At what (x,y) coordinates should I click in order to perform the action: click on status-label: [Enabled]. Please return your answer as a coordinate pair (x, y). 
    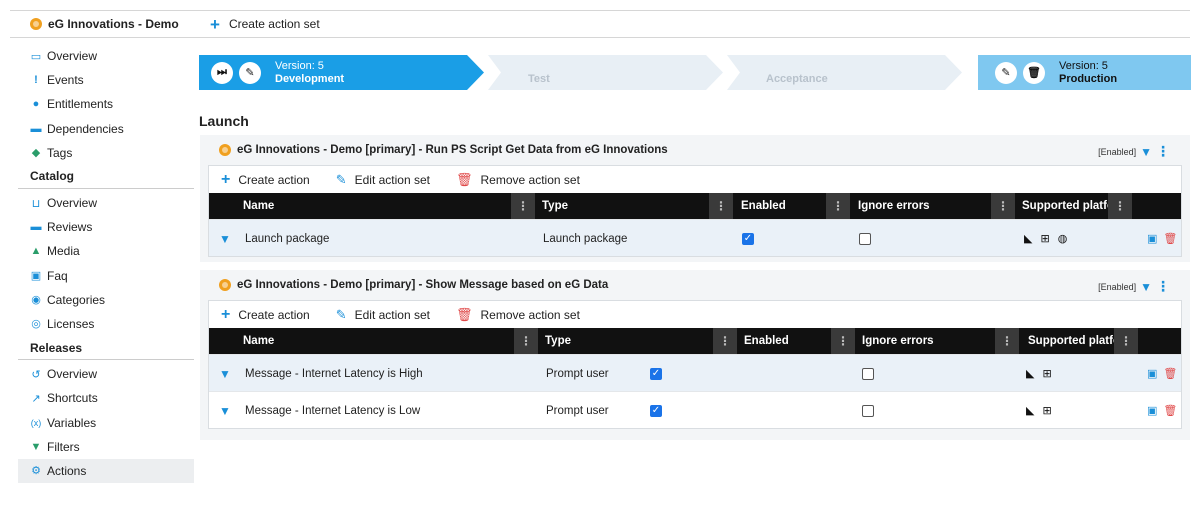
    Looking at the image, I should click on (1117, 151).